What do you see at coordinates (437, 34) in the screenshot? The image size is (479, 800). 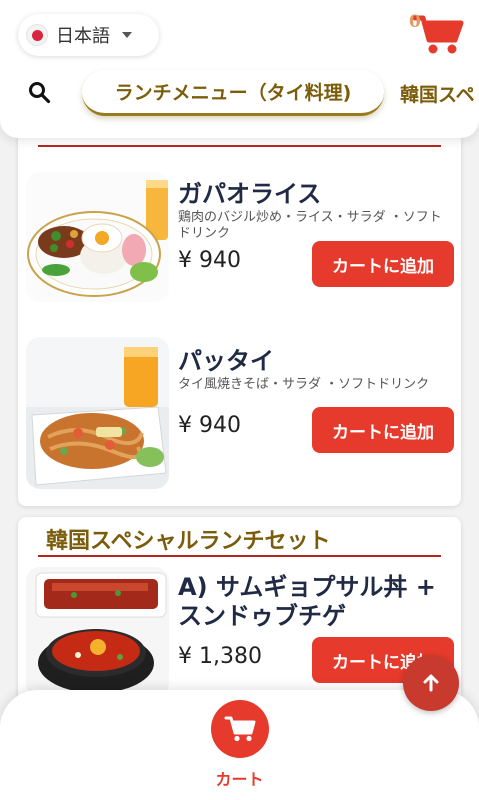 I see `header-cart-button: 0` at bounding box center [437, 34].